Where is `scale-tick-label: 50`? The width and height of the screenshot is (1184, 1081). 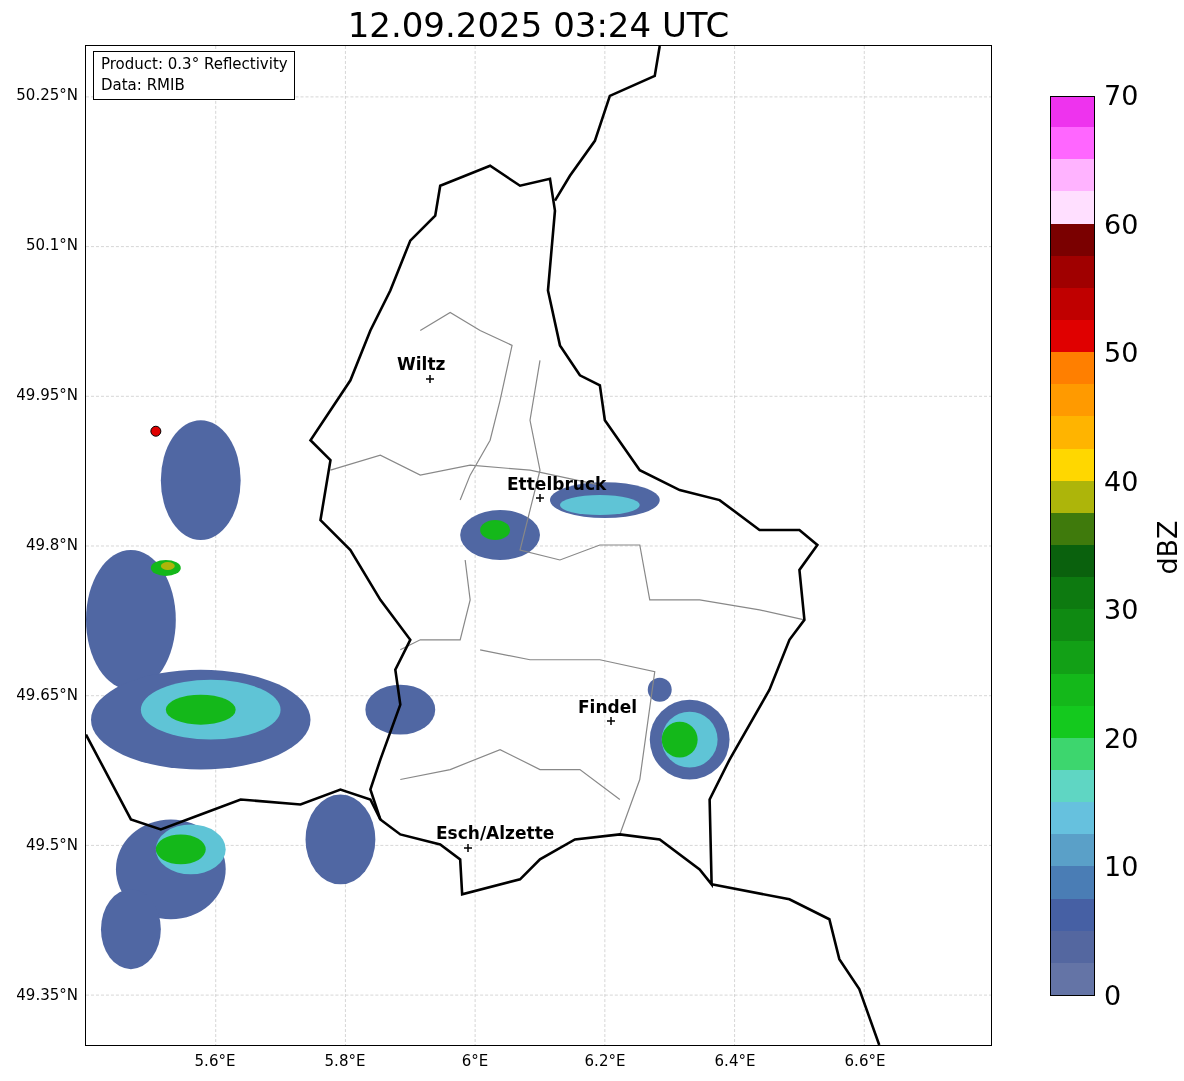 scale-tick-label: 50 is located at coordinates (1121, 353).